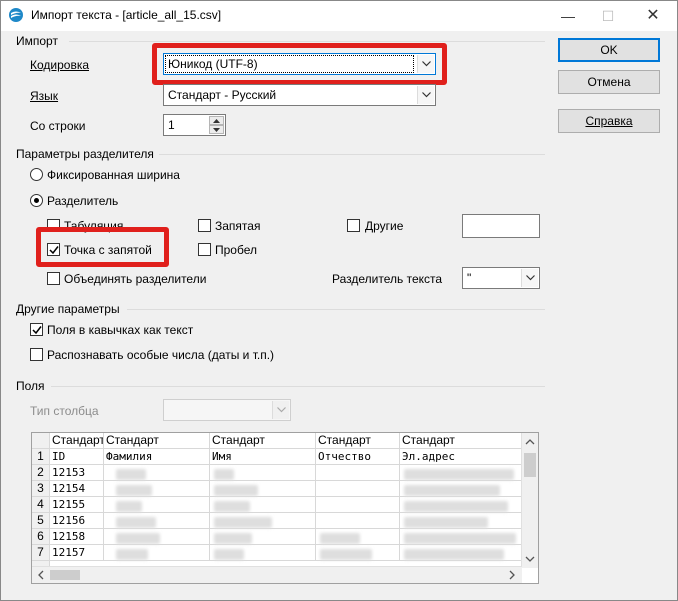 The image size is (678, 601). Describe the element at coordinates (83, 201) in the screenshot. I see `separated-label: Разделитель` at that location.